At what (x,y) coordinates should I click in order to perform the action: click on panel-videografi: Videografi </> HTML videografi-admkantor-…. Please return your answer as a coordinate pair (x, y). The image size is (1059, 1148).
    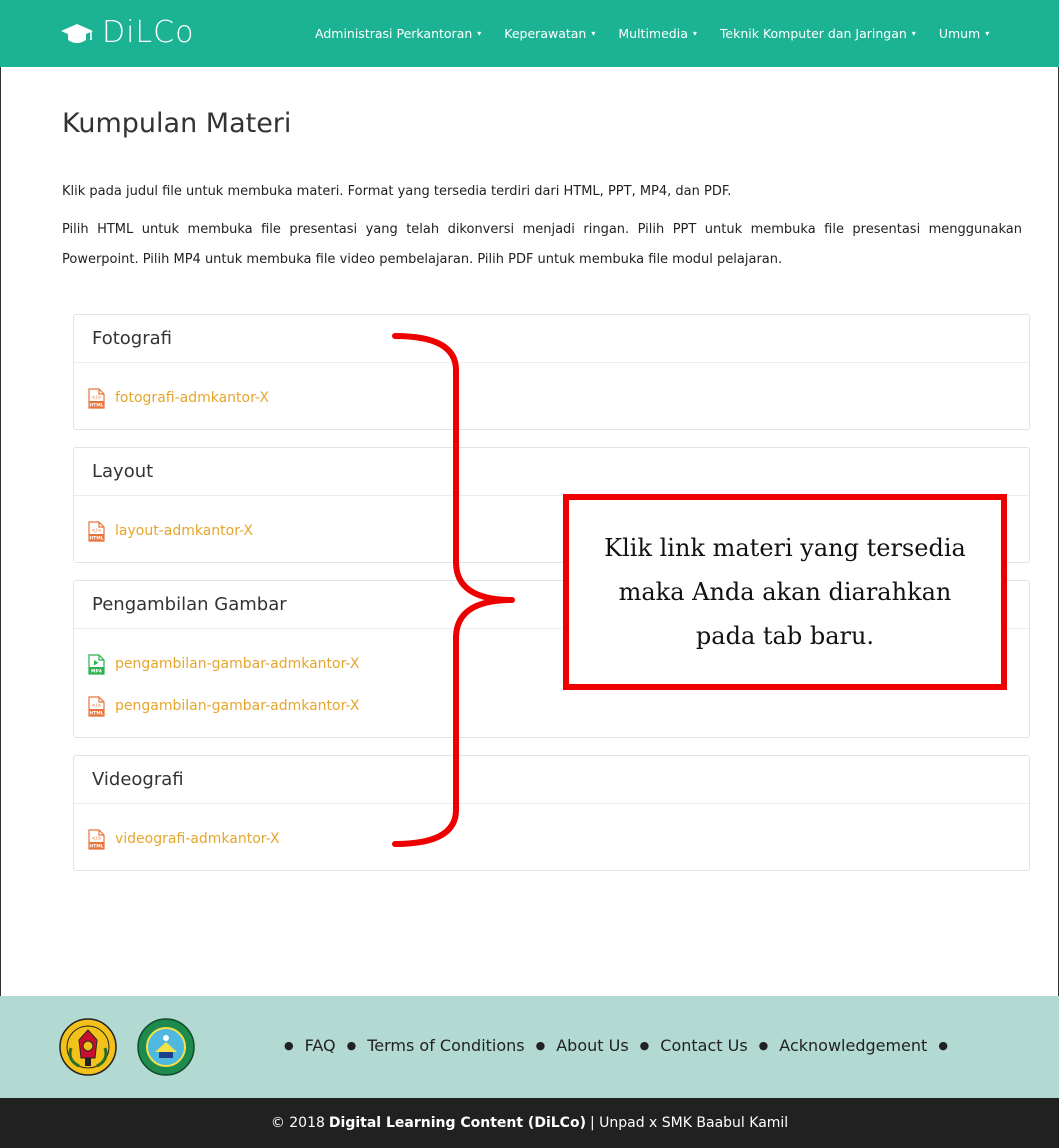
    Looking at the image, I should click on (551, 813).